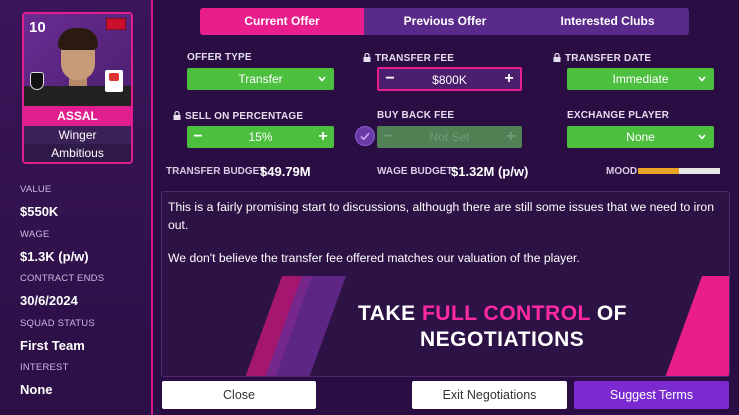  What do you see at coordinates (695, 326) in the screenshot?
I see `banner-stripe` at bounding box center [695, 326].